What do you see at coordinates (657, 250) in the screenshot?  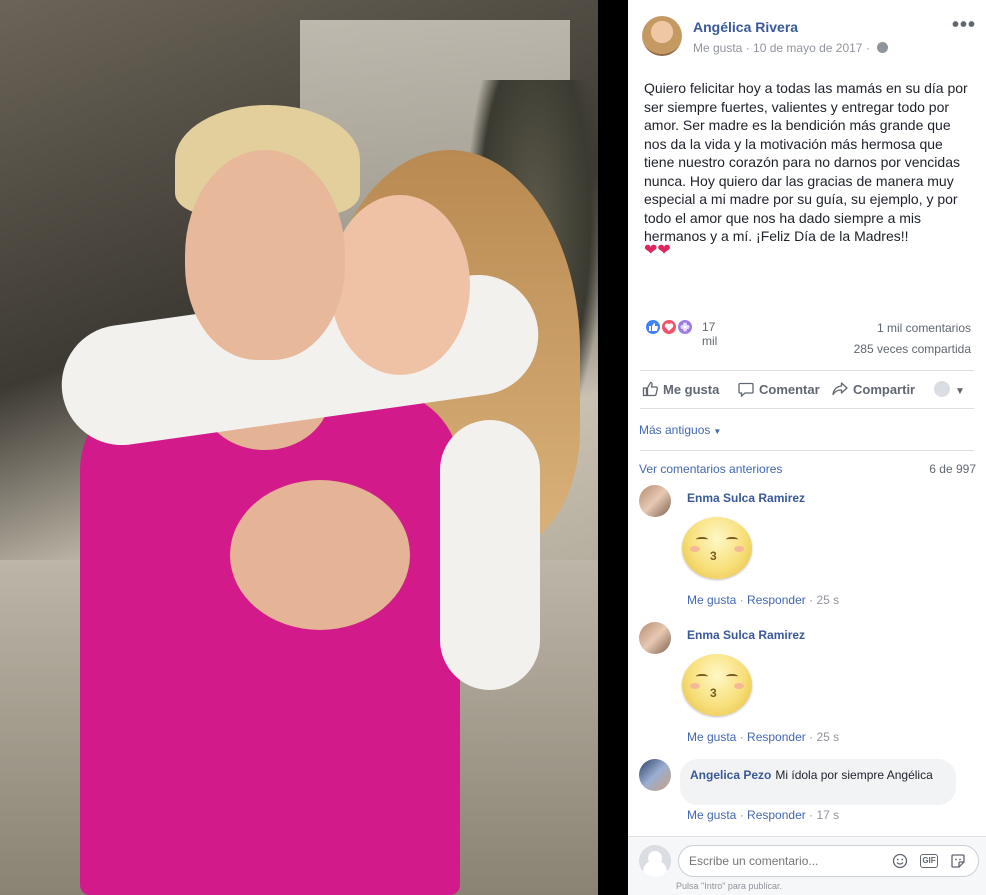 I see `heart-emoji: ❤❤` at bounding box center [657, 250].